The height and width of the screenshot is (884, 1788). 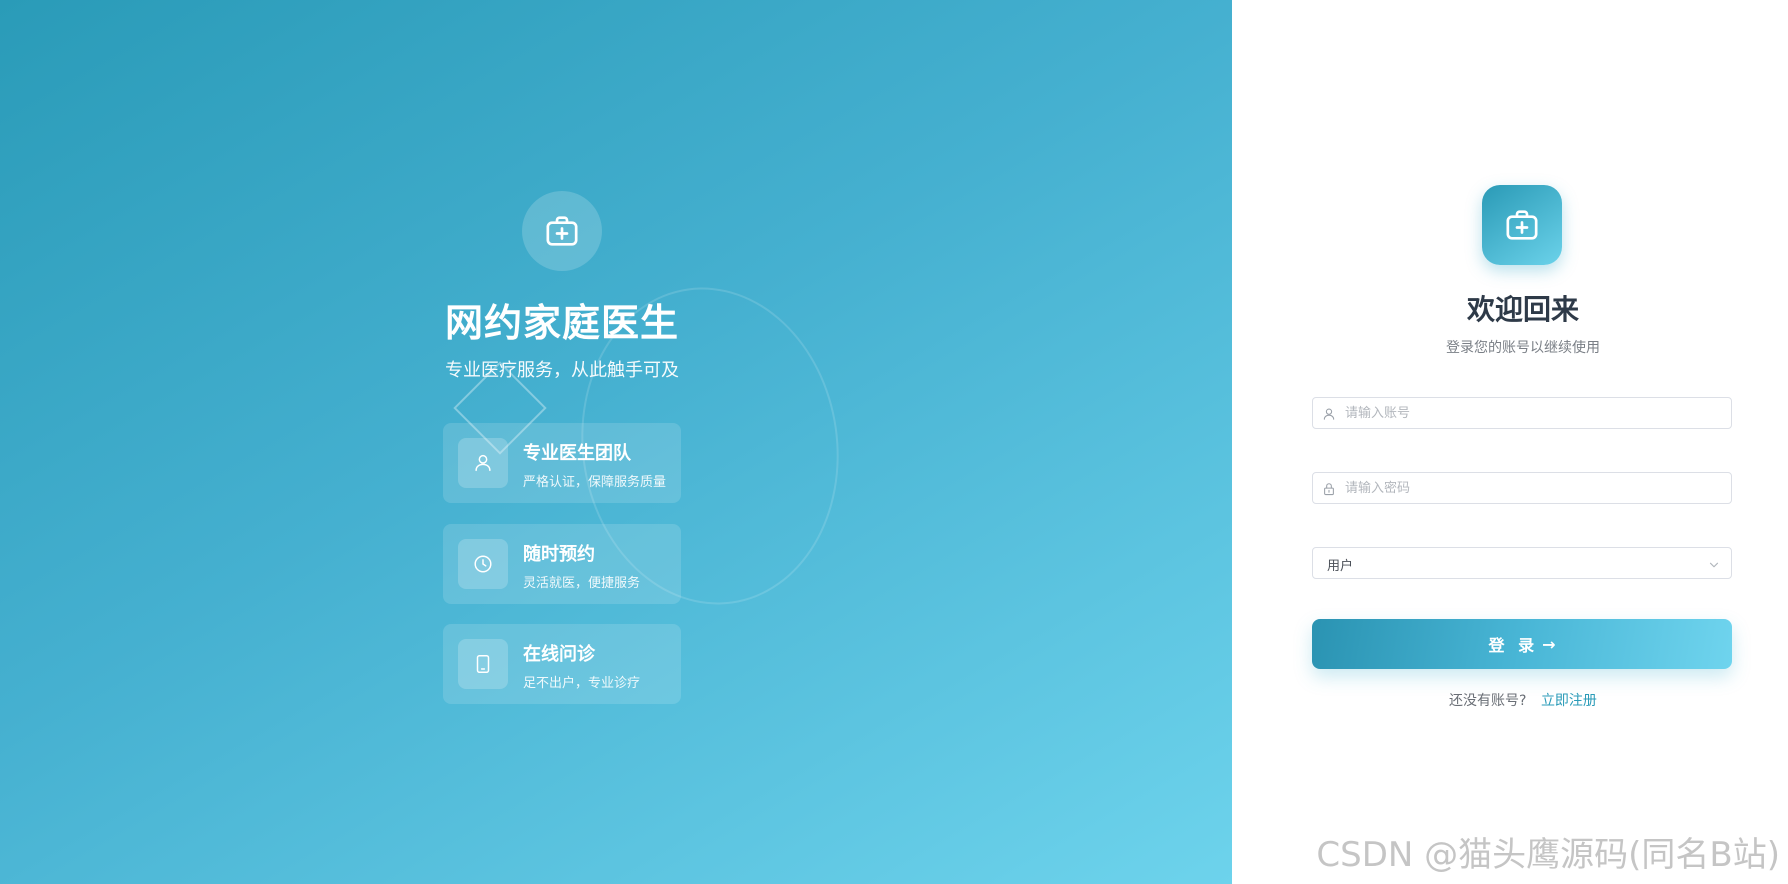 I want to click on feature-card-team: 专业医生团队 严格认证，保障服务质量, so click(x=562, y=463).